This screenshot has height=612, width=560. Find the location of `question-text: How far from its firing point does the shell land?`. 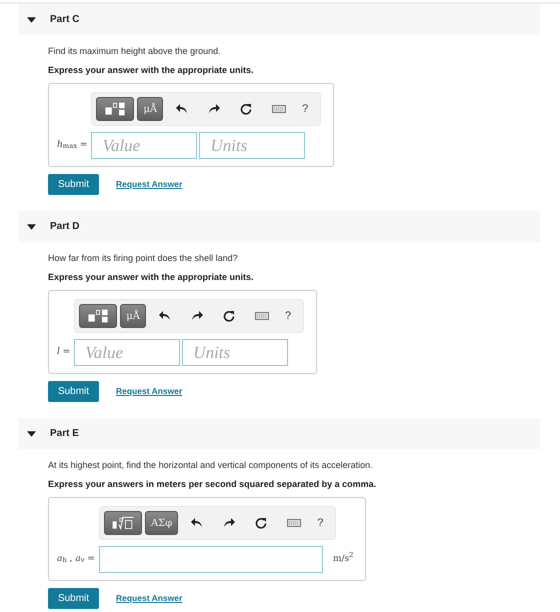

question-text: How far from its firing point does the shell land? is located at coordinates (143, 258).